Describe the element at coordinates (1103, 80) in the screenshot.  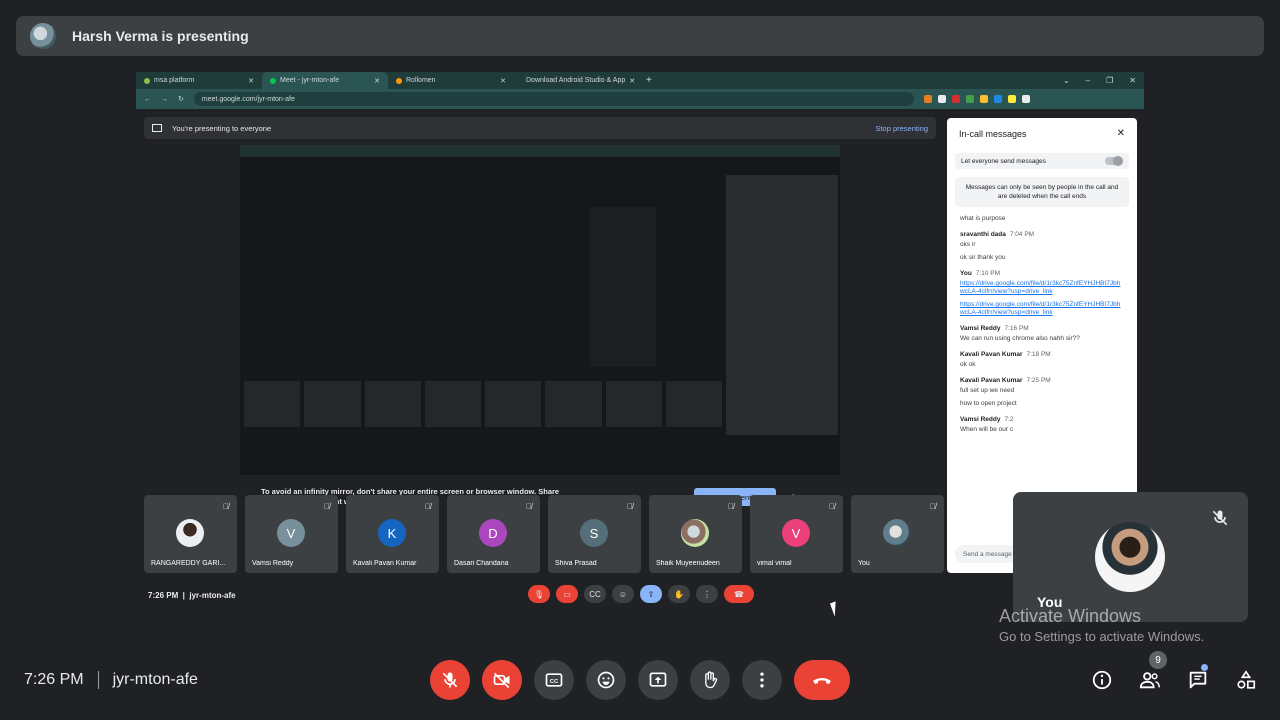
I see `window-controls: ⌄ – ❐ ✕` at that location.